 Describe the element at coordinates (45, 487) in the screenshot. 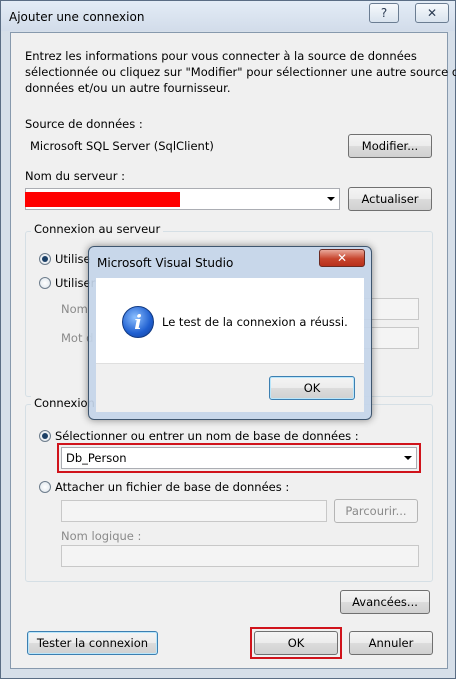

I see `attach-file-radio` at that location.